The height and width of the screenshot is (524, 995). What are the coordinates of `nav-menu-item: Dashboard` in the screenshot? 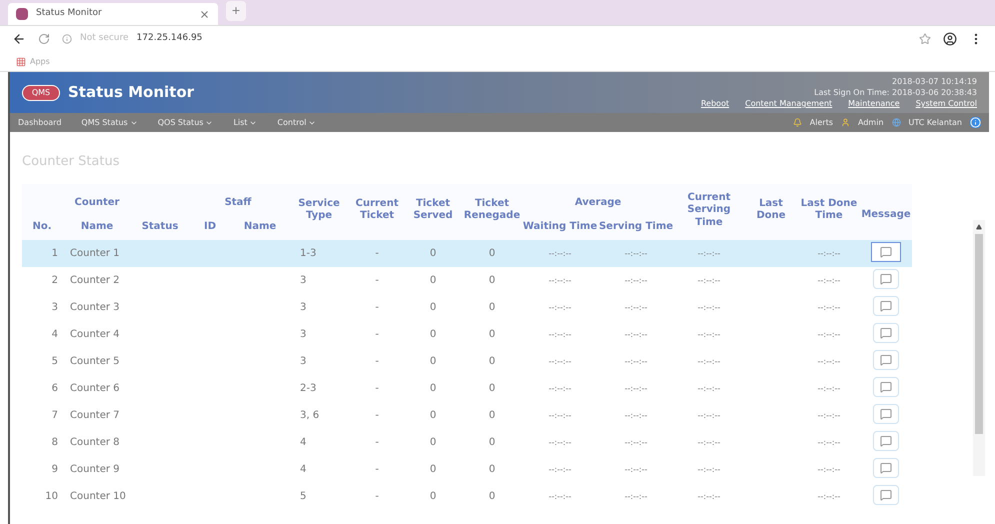 It's located at (40, 122).